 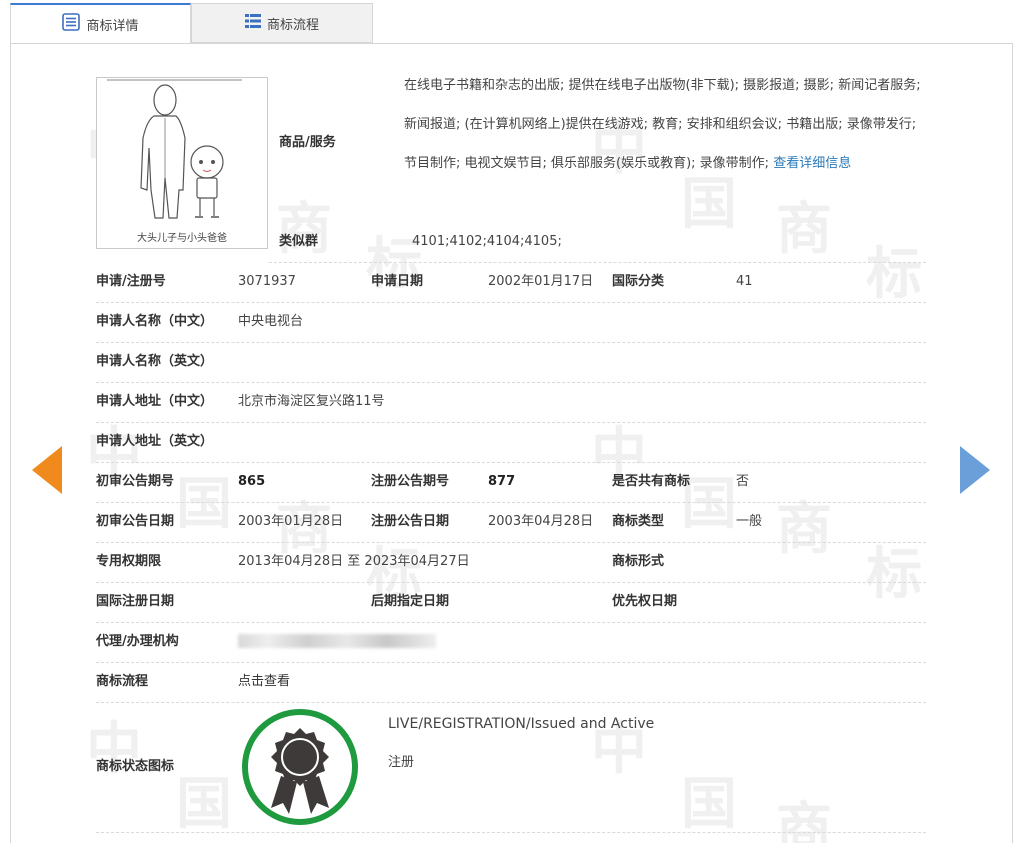 What do you see at coordinates (155, 441) in the screenshot?
I see `address-en-label: 申请人地址（英文）` at bounding box center [155, 441].